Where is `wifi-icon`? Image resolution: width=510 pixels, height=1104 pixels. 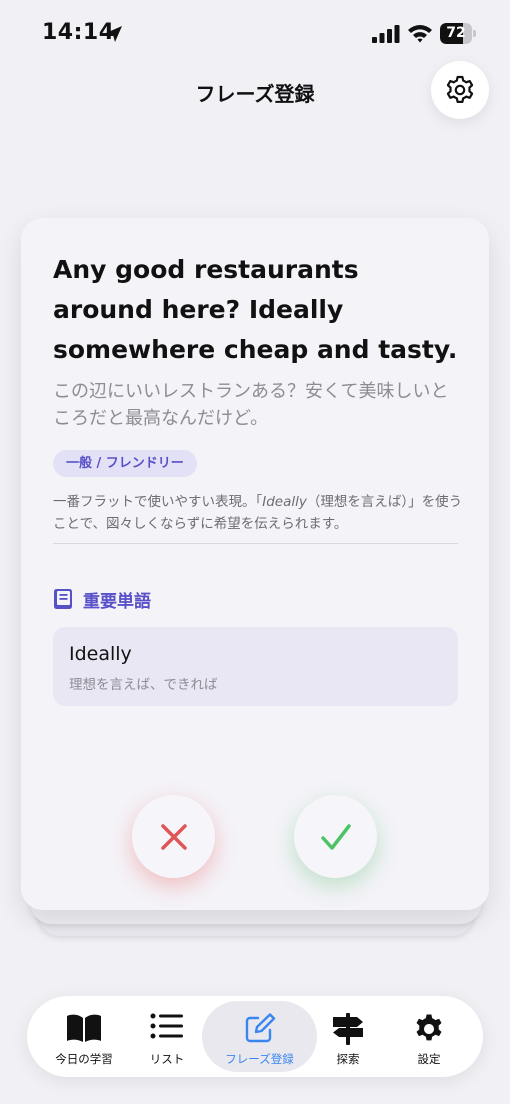 wifi-icon is located at coordinates (420, 34).